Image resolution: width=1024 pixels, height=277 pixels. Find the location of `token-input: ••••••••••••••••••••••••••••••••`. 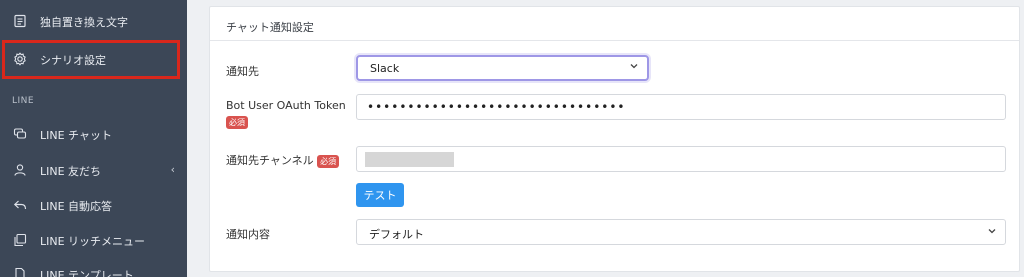

token-input: •••••••••••••••••••••••••••••••• is located at coordinates (681, 107).